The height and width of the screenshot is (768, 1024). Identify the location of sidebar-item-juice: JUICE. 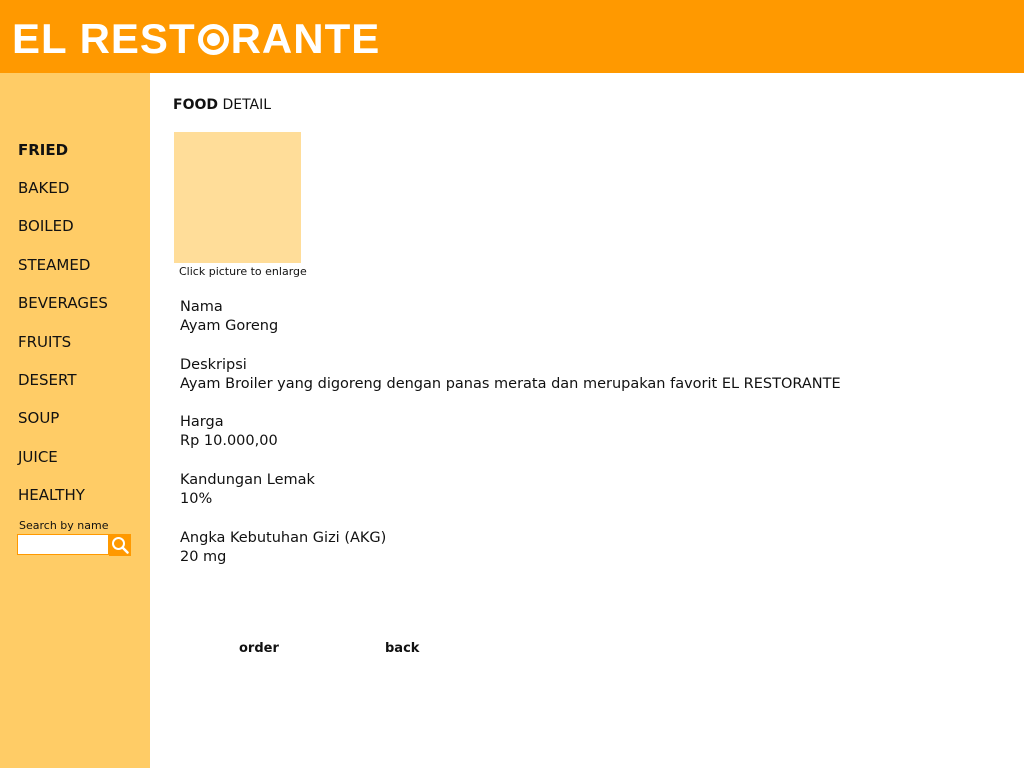
(38, 457).